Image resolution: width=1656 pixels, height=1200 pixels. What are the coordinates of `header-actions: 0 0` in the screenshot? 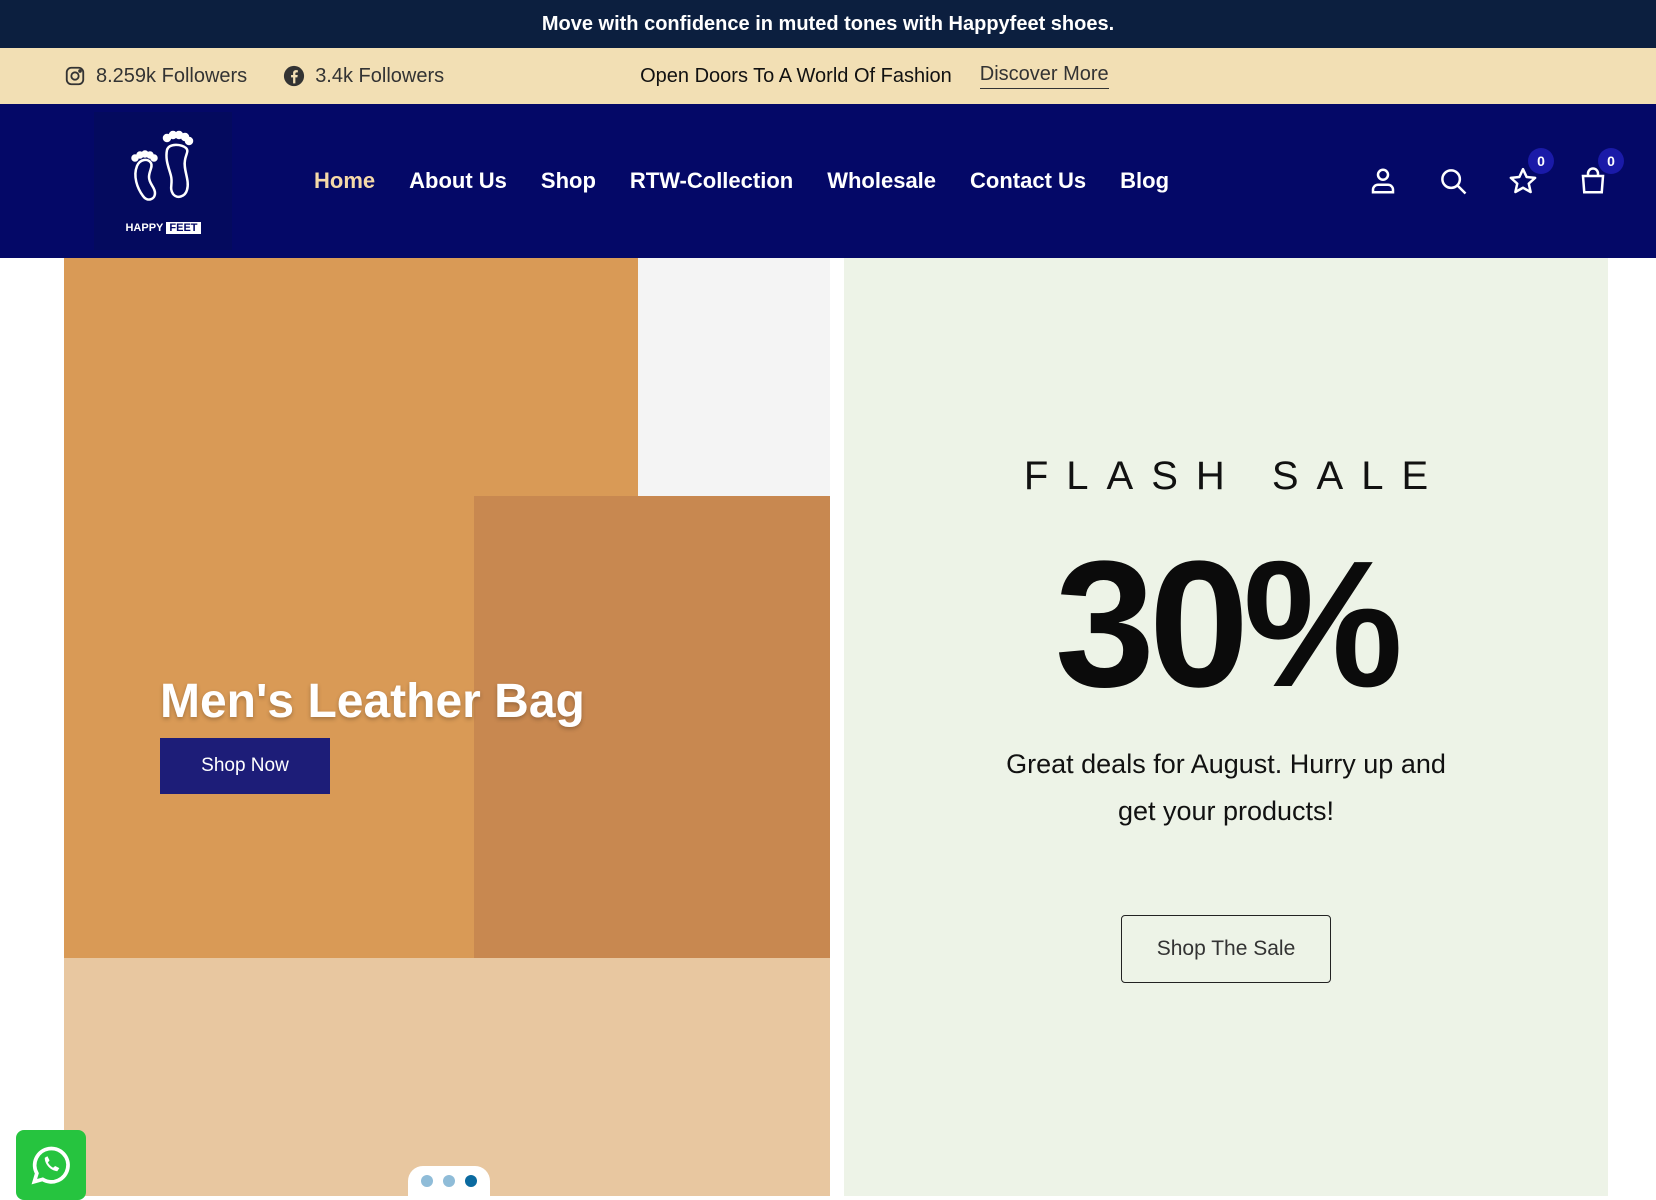 It's located at (1496, 181).